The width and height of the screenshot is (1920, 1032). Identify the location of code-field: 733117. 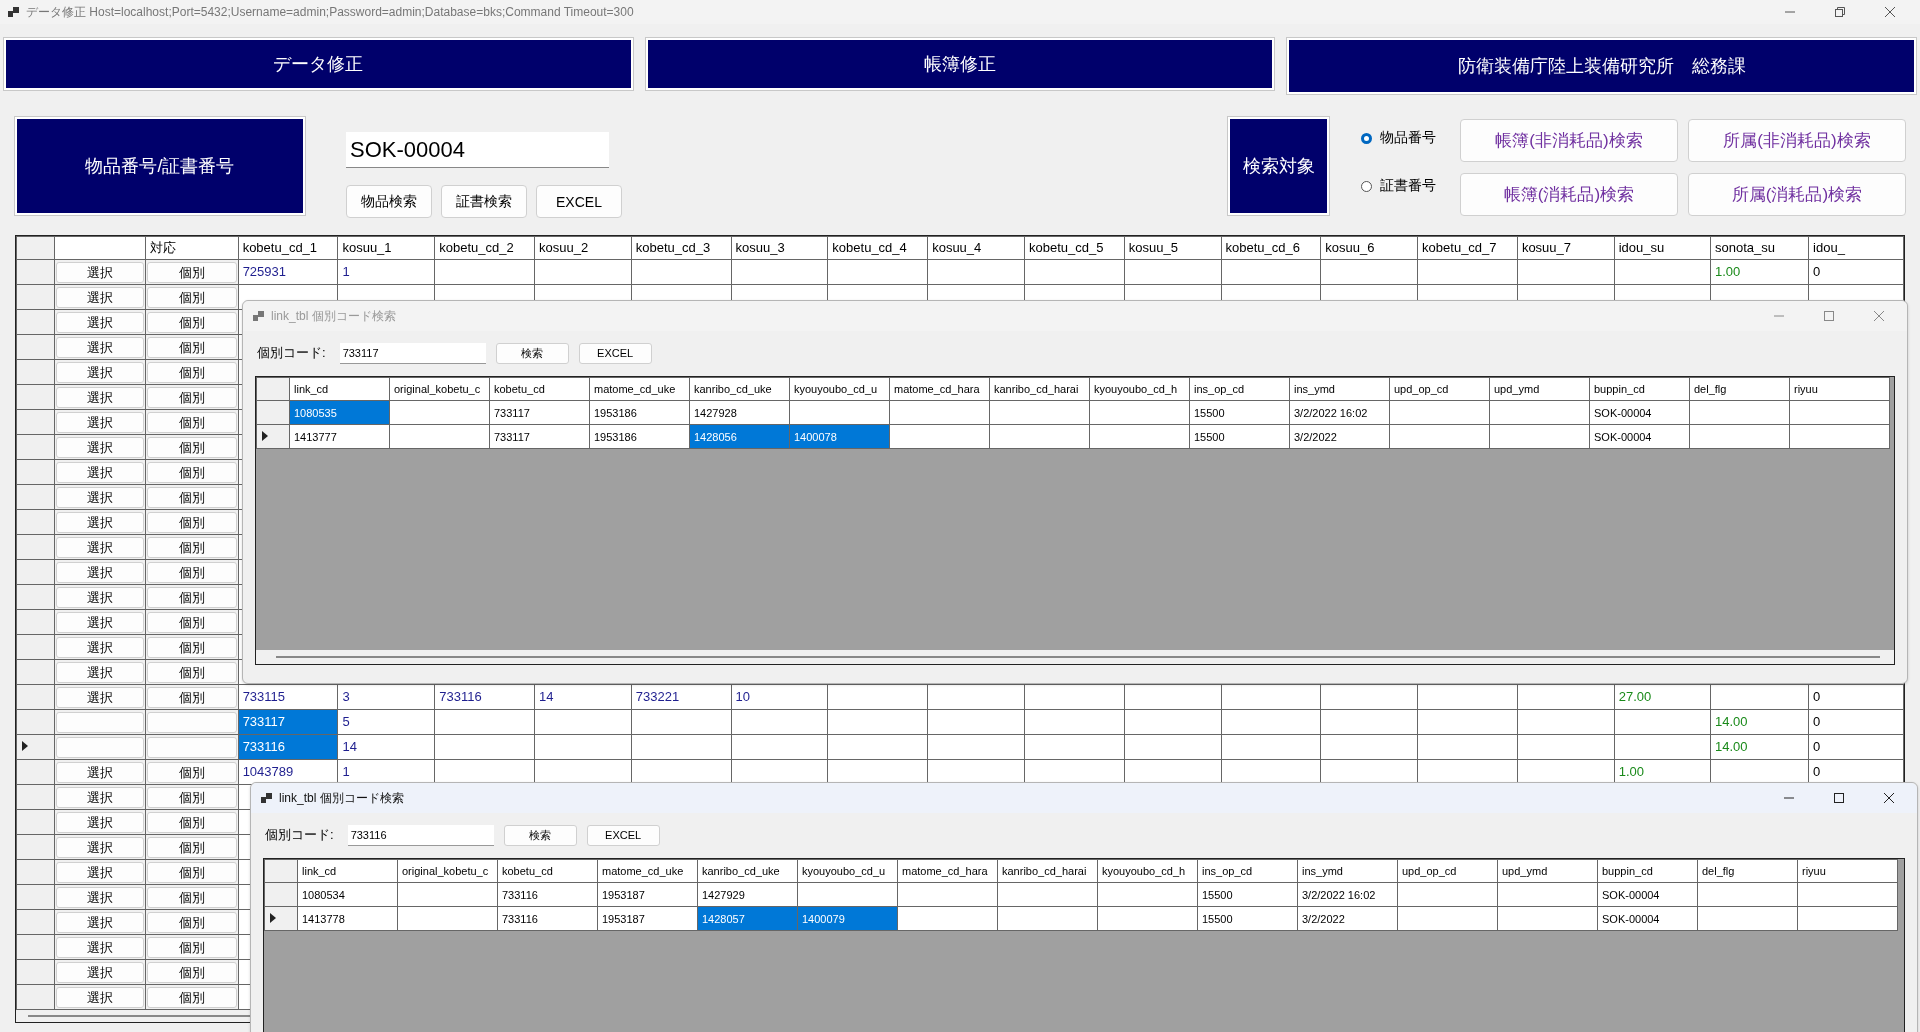
(412, 353).